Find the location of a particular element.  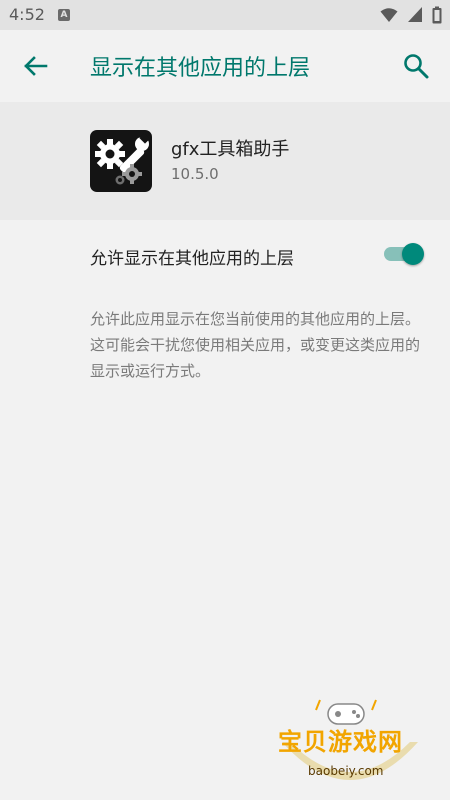

status-icons is located at coordinates (409, 15).